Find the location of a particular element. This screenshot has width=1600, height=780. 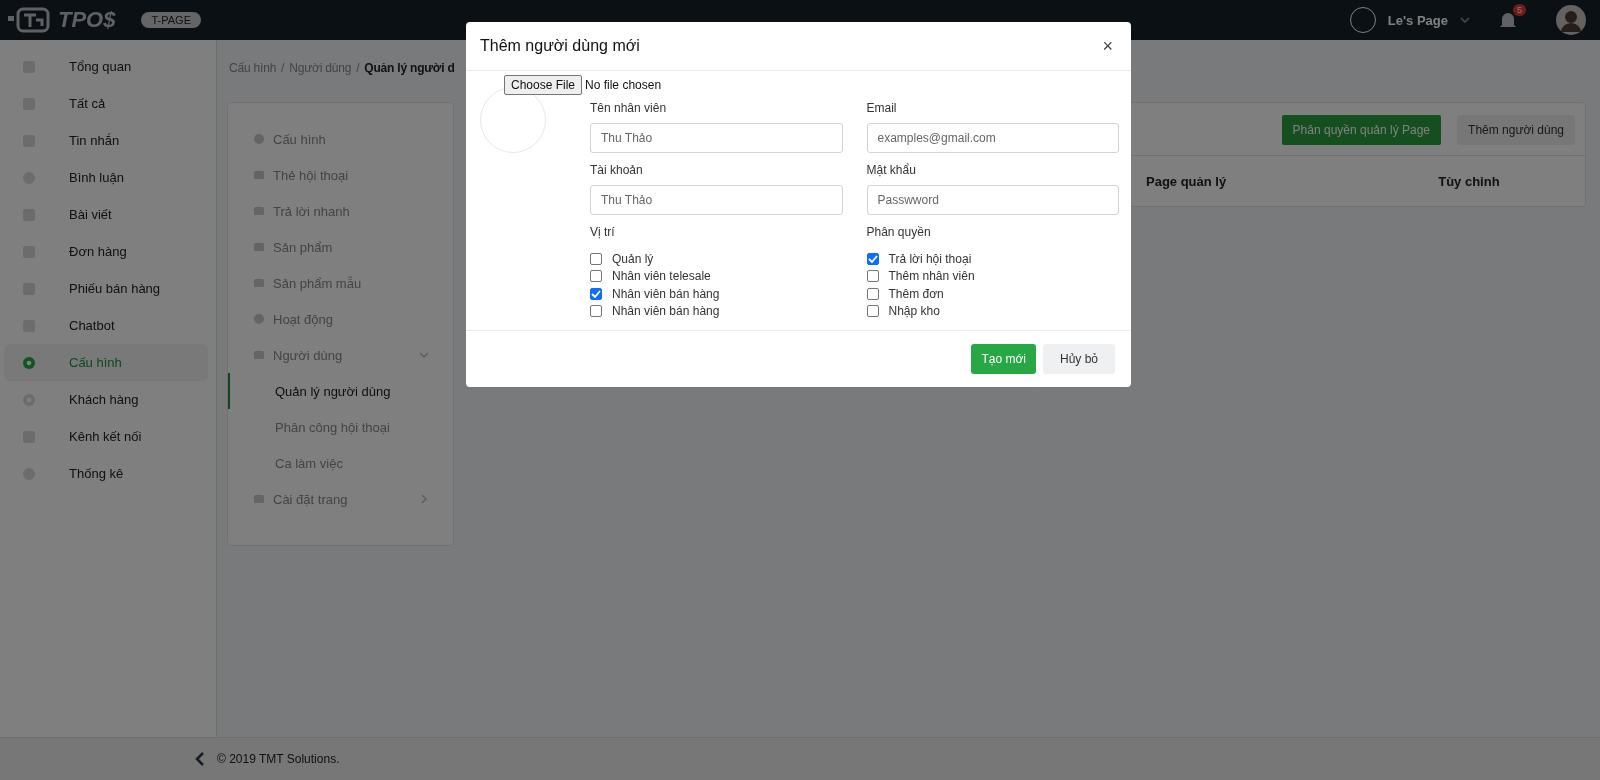

breadcrumb-current: Quản lý người d is located at coordinates (409, 68).